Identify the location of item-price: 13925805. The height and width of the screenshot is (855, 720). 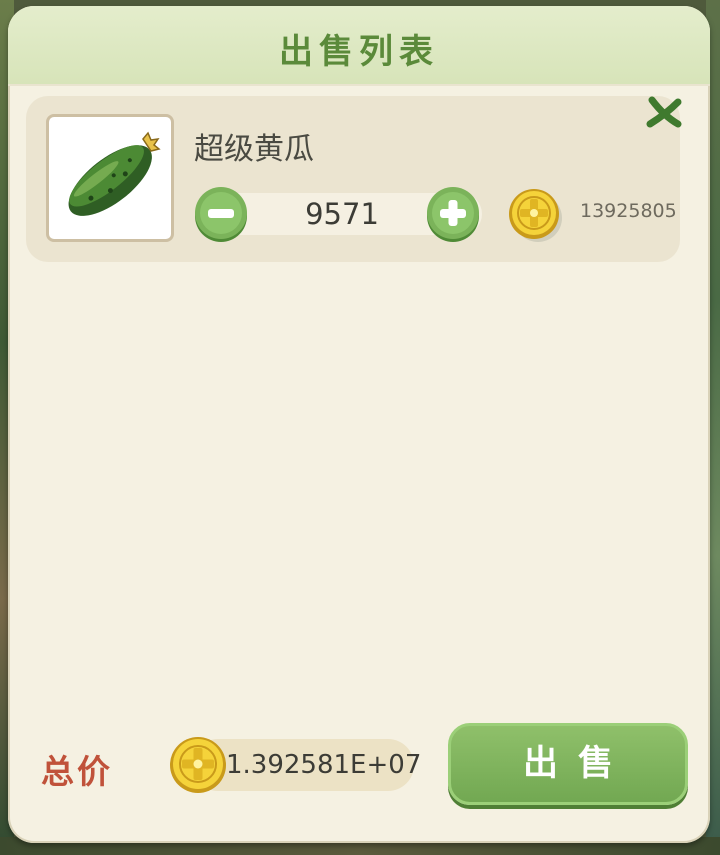
(628, 211).